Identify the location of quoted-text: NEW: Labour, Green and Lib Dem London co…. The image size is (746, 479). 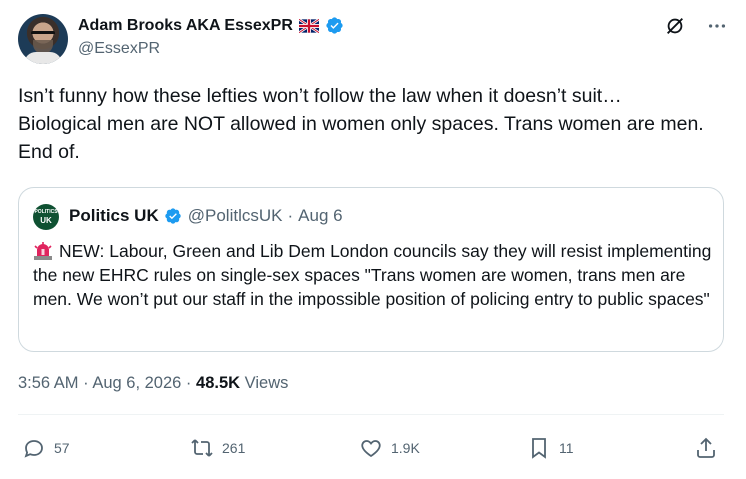
(372, 275).